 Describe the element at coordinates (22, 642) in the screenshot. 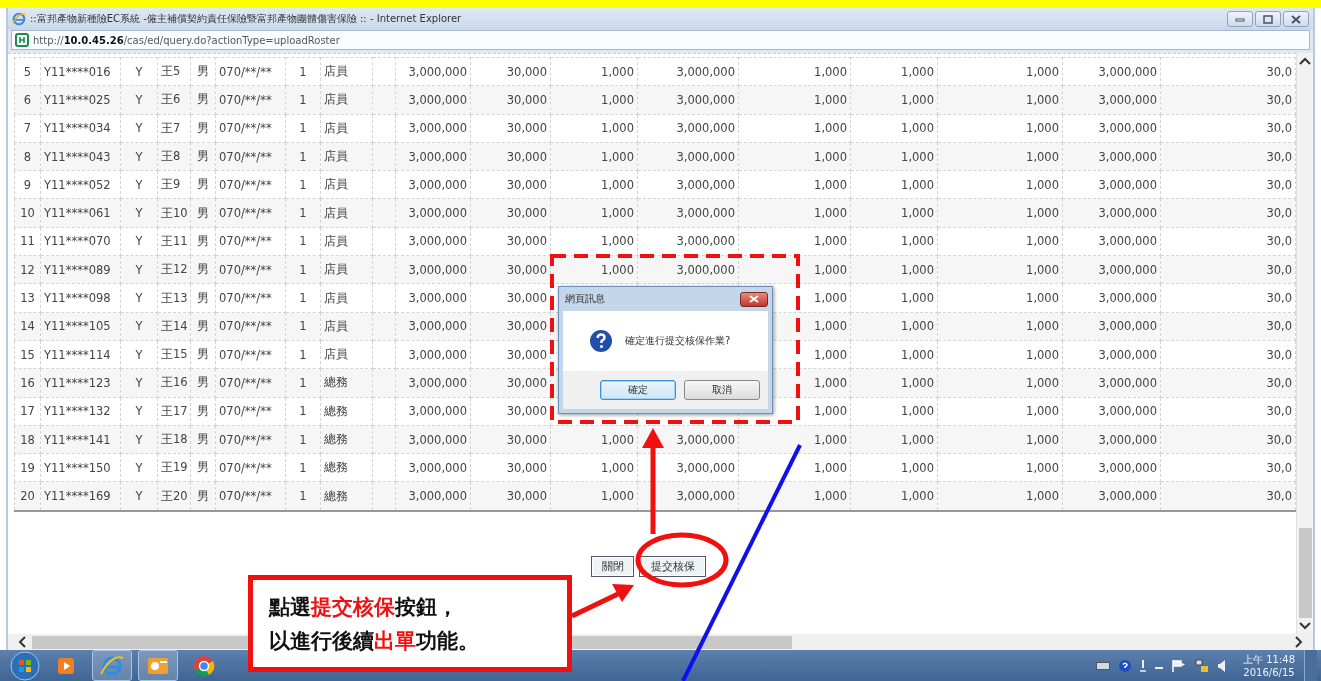

I see `scroll-left-icon` at that location.